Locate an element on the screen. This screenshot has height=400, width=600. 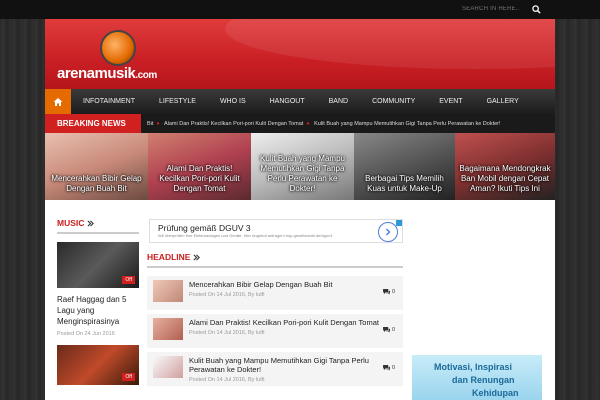
headline-title: Mencerahkan Bibir Gelap Dengan Buah Bit is located at coordinates (284, 284).